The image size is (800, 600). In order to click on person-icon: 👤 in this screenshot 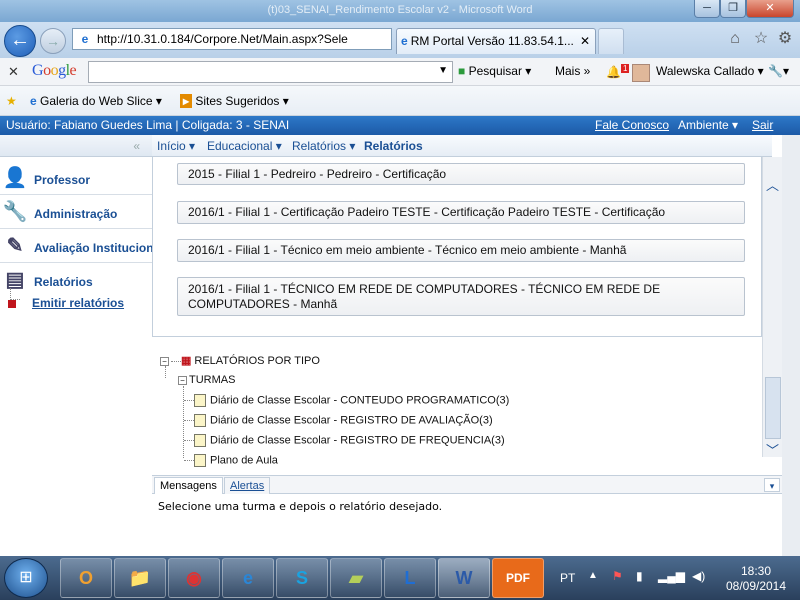, I will do `click(15, 178)`.